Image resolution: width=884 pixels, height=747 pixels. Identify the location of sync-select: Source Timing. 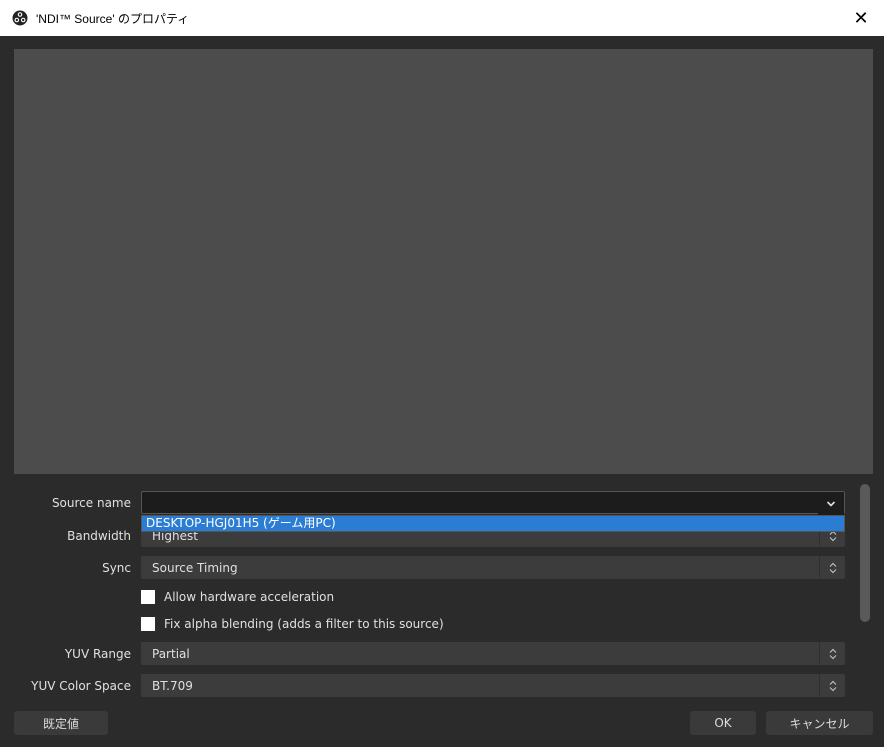
(493, 567).